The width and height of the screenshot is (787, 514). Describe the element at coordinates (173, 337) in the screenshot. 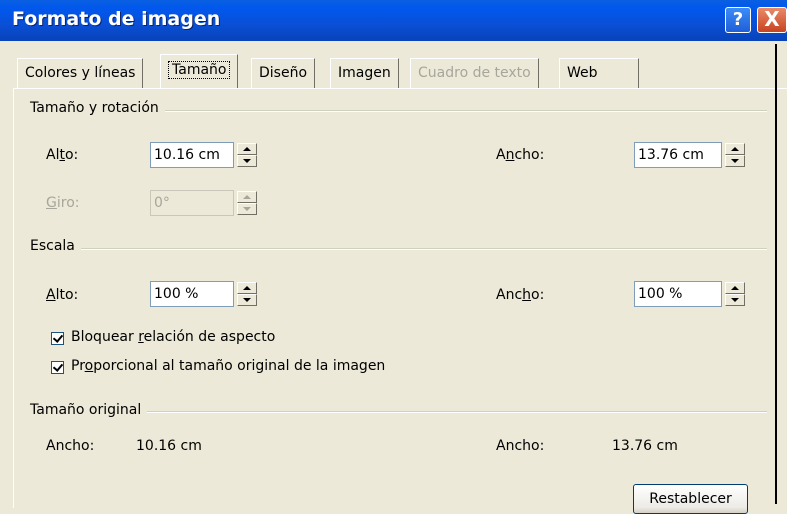

I see `lock-aspect-label: Bloquear relación de aspecto` at that location.